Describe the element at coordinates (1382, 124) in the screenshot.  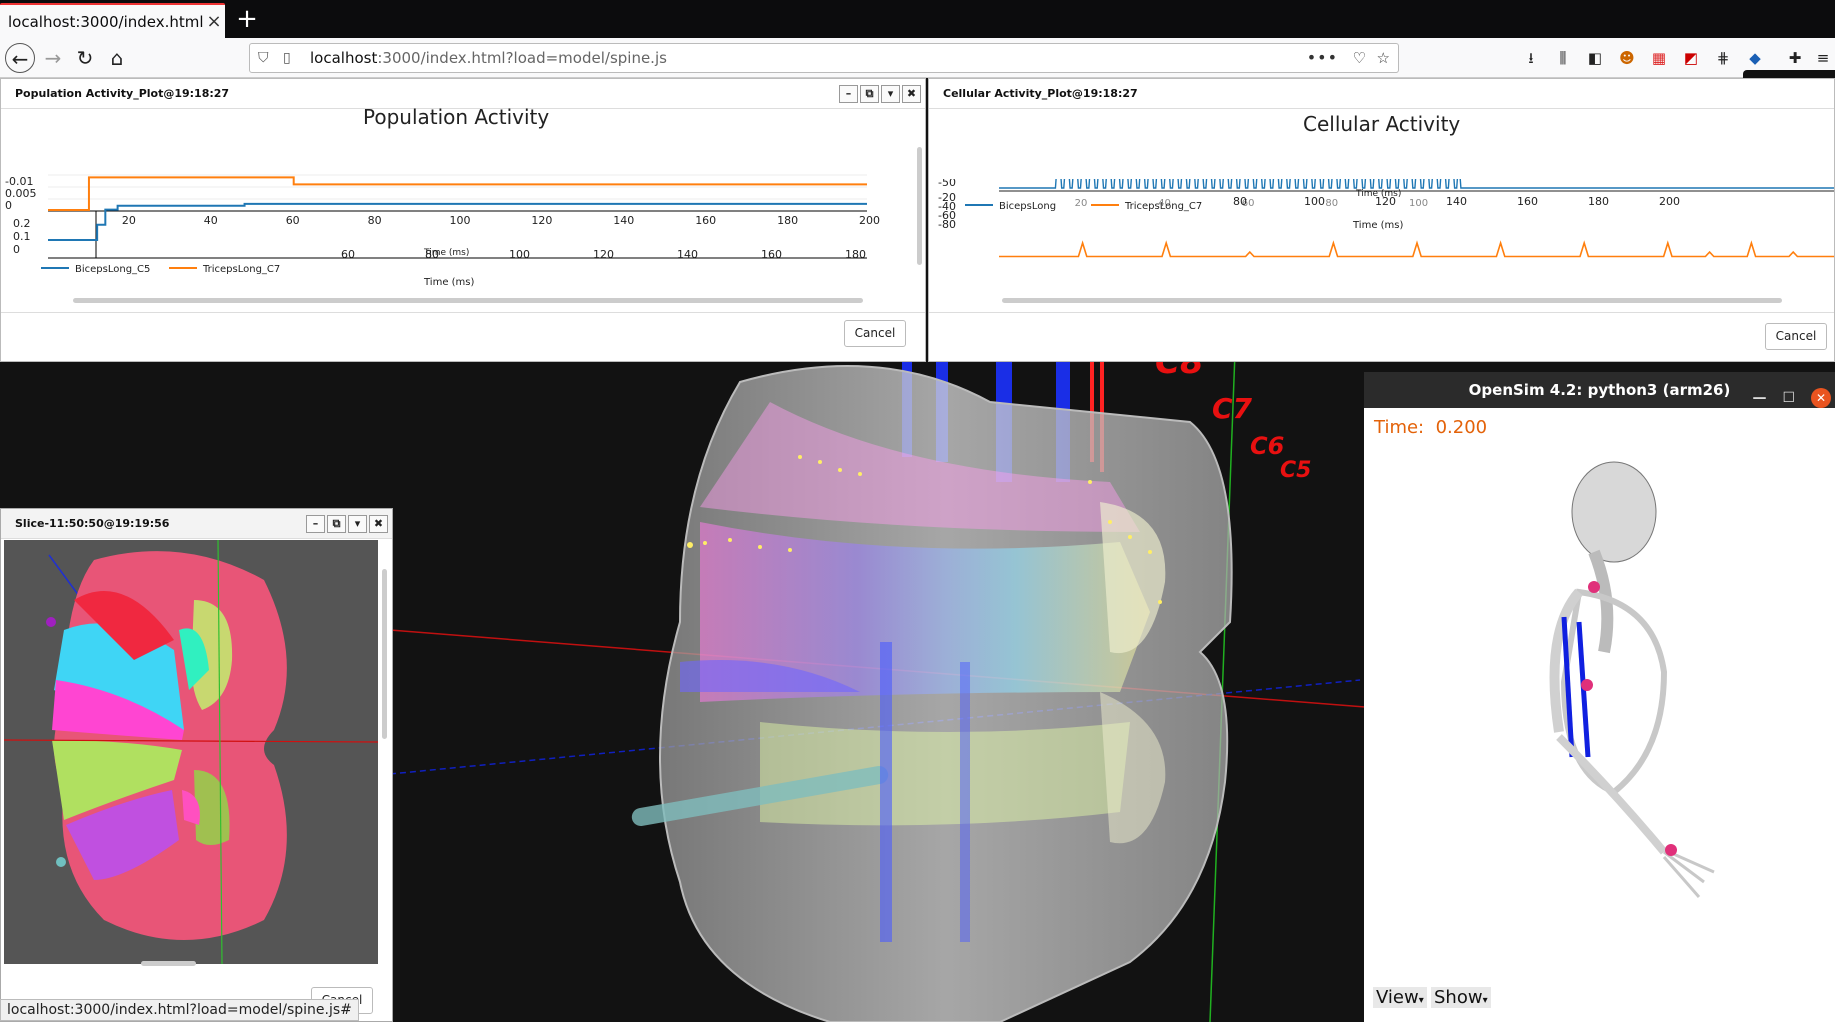
I see `cellular-chart-title: Cellular Activity` at that location.